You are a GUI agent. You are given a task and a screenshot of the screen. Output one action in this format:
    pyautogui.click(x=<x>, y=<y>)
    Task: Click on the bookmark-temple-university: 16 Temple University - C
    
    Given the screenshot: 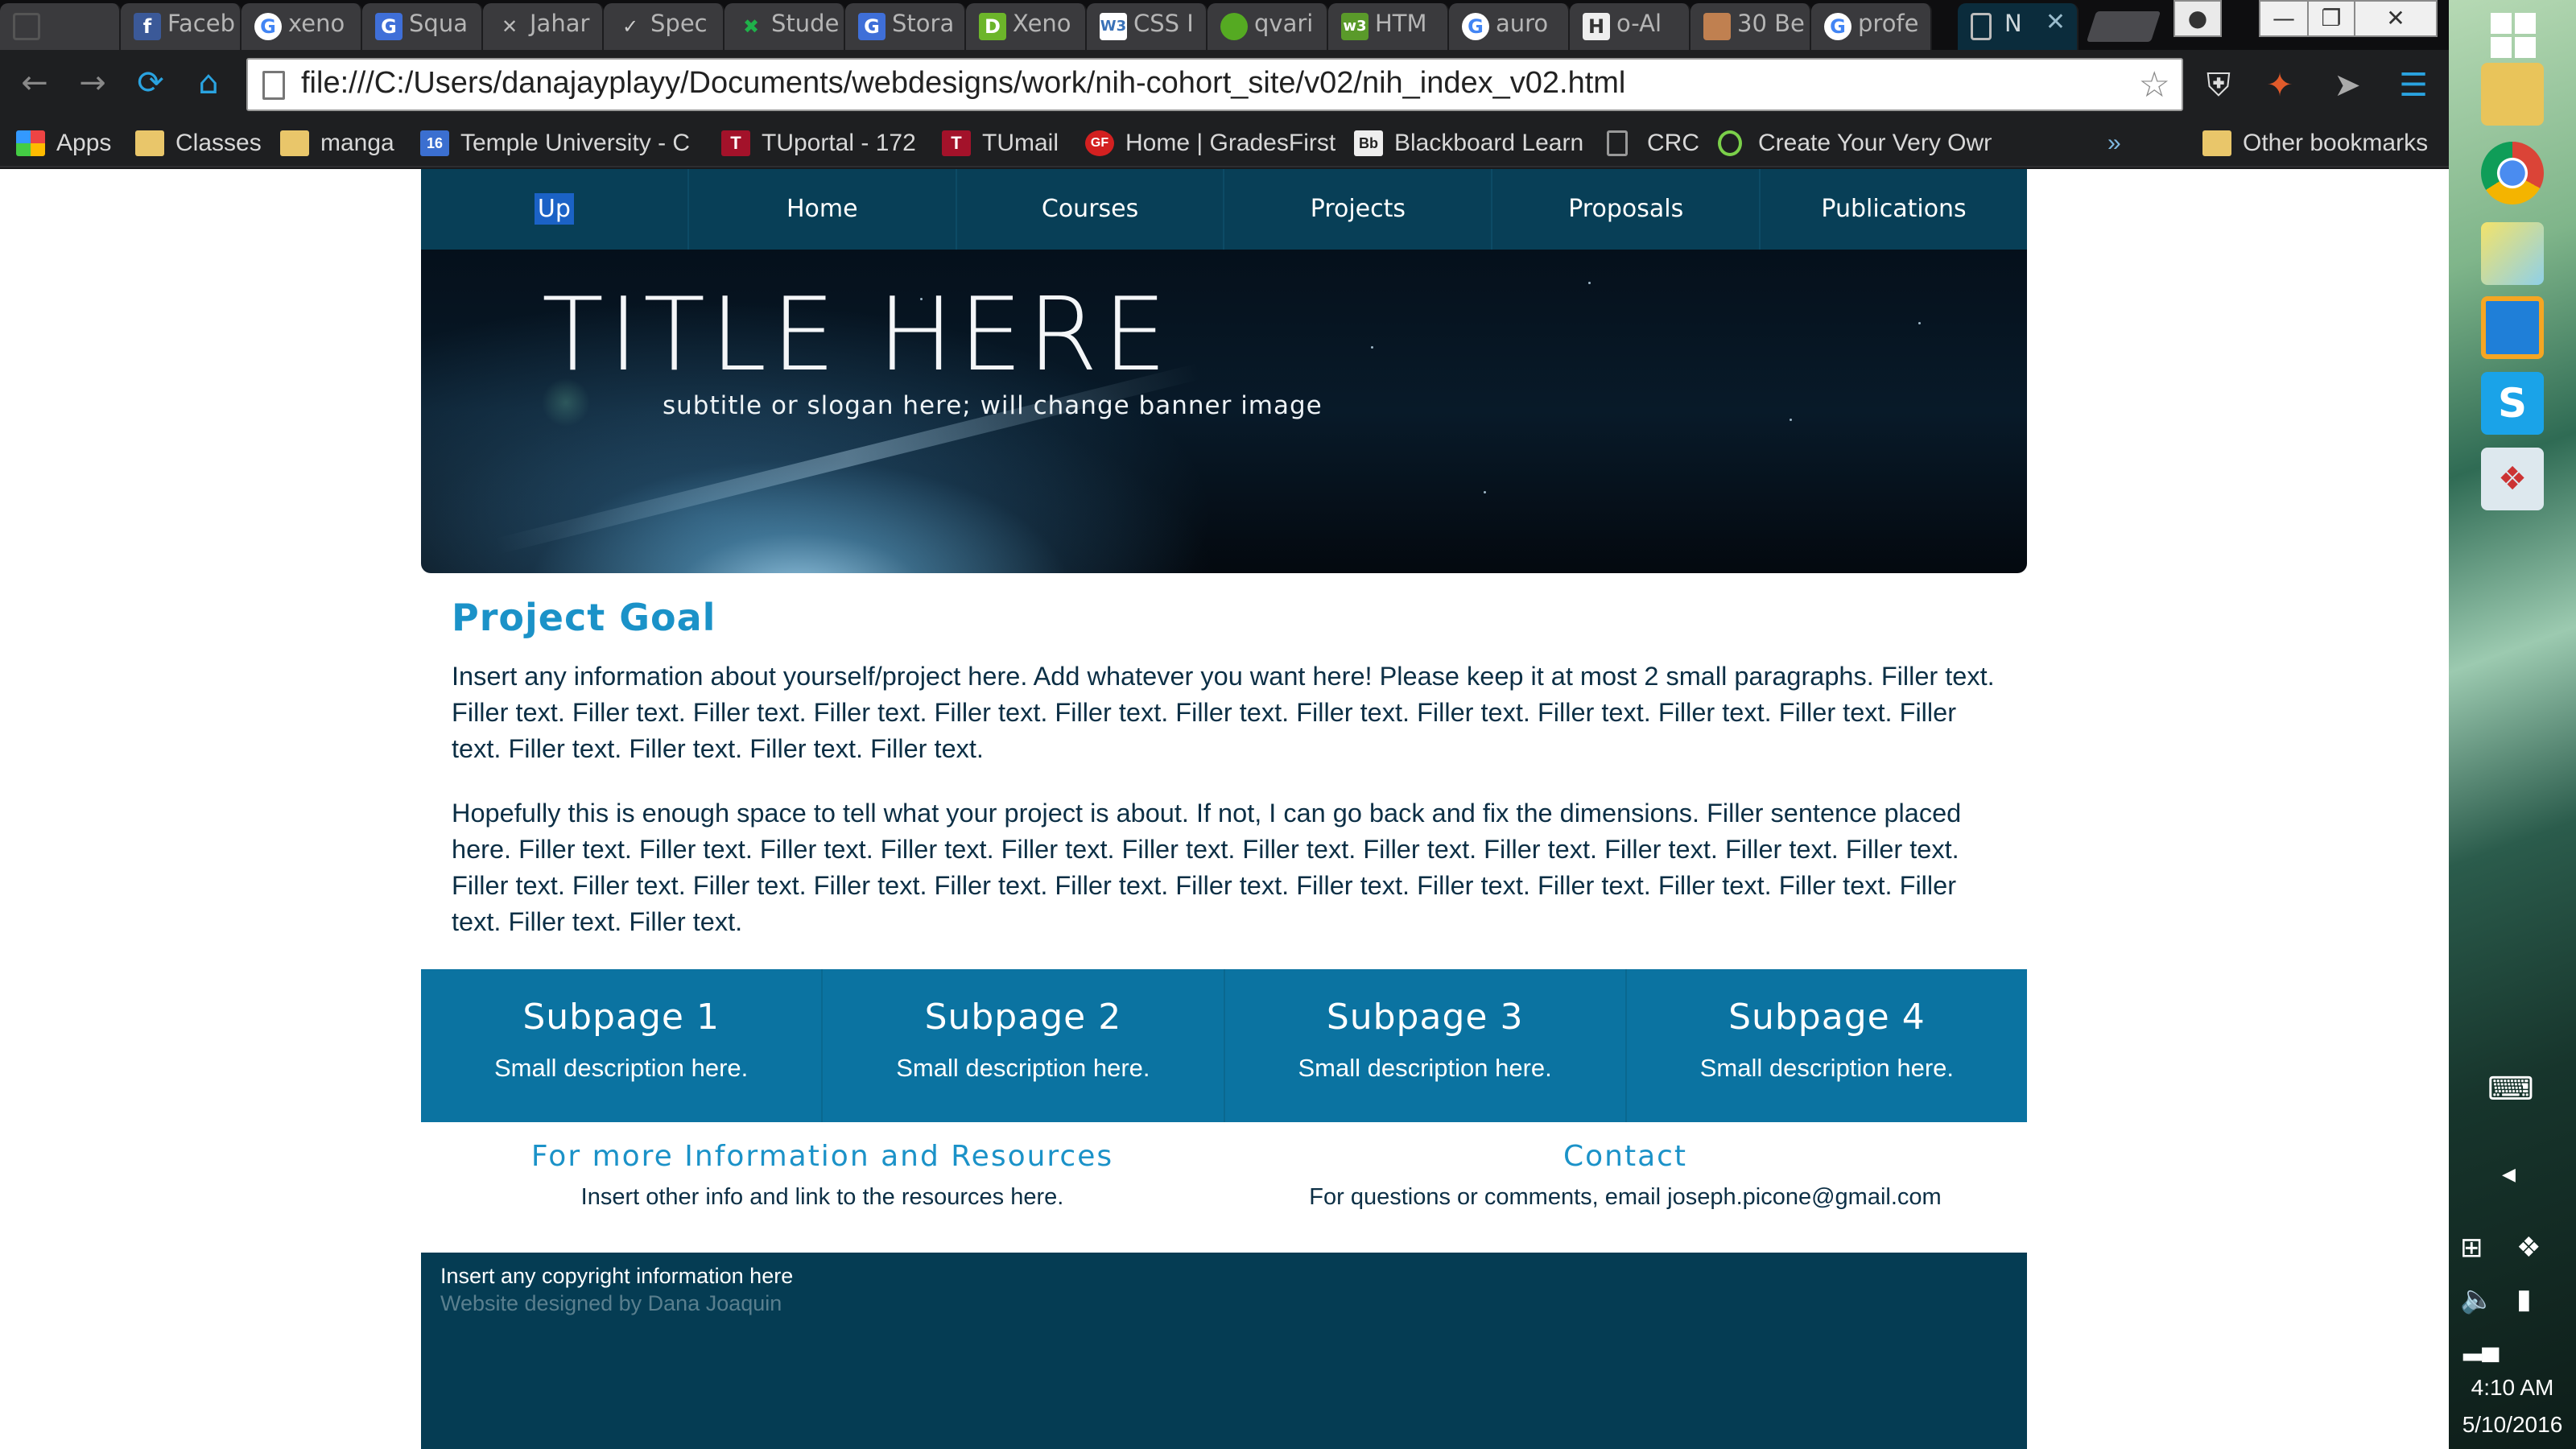 What is the action you would take?
    pyautogui.click(x=557, y=143)
    